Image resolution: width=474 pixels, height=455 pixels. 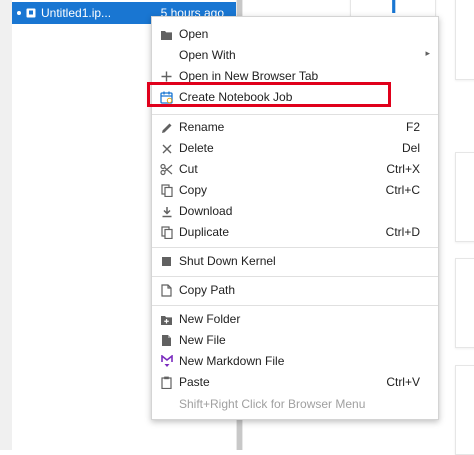 I want to click on menu-item-label: Open With, so click(x=207, y=55).